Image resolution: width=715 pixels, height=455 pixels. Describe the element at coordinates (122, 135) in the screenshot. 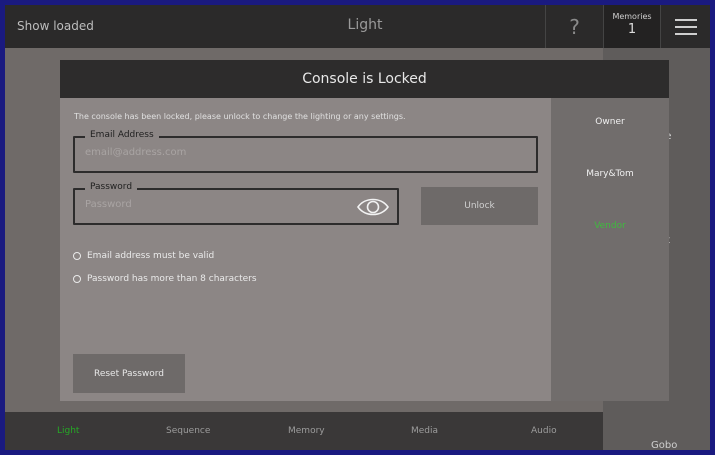

I see `email-label: Email Address` at that location.